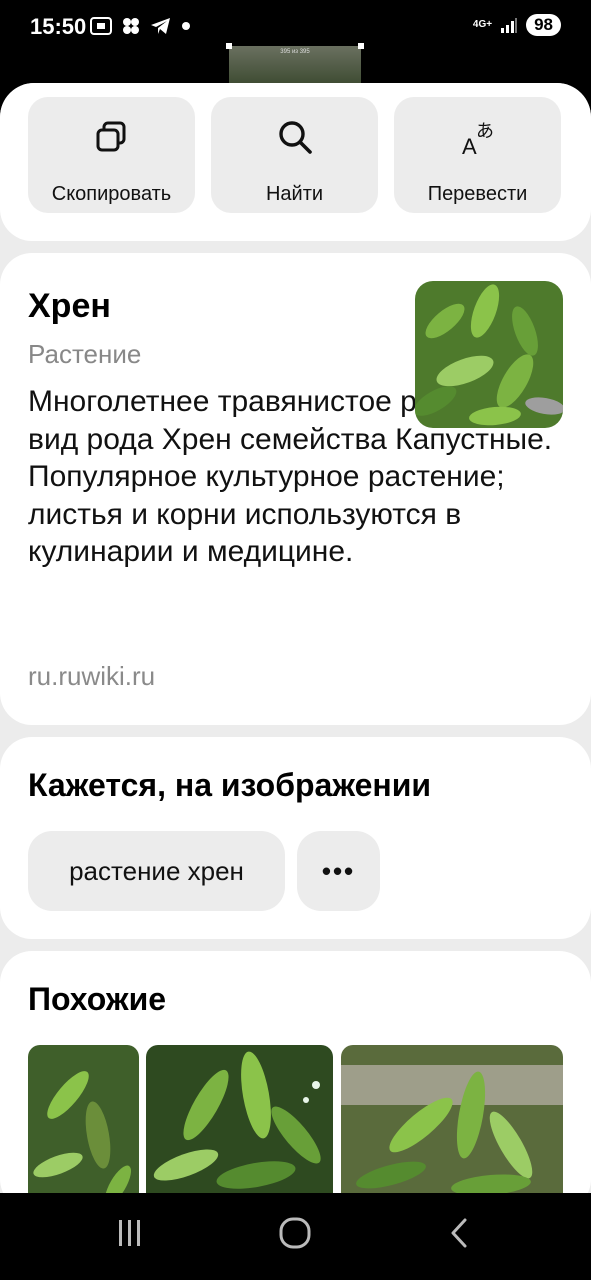  I want to click on flower-icon, so click(131, 26).